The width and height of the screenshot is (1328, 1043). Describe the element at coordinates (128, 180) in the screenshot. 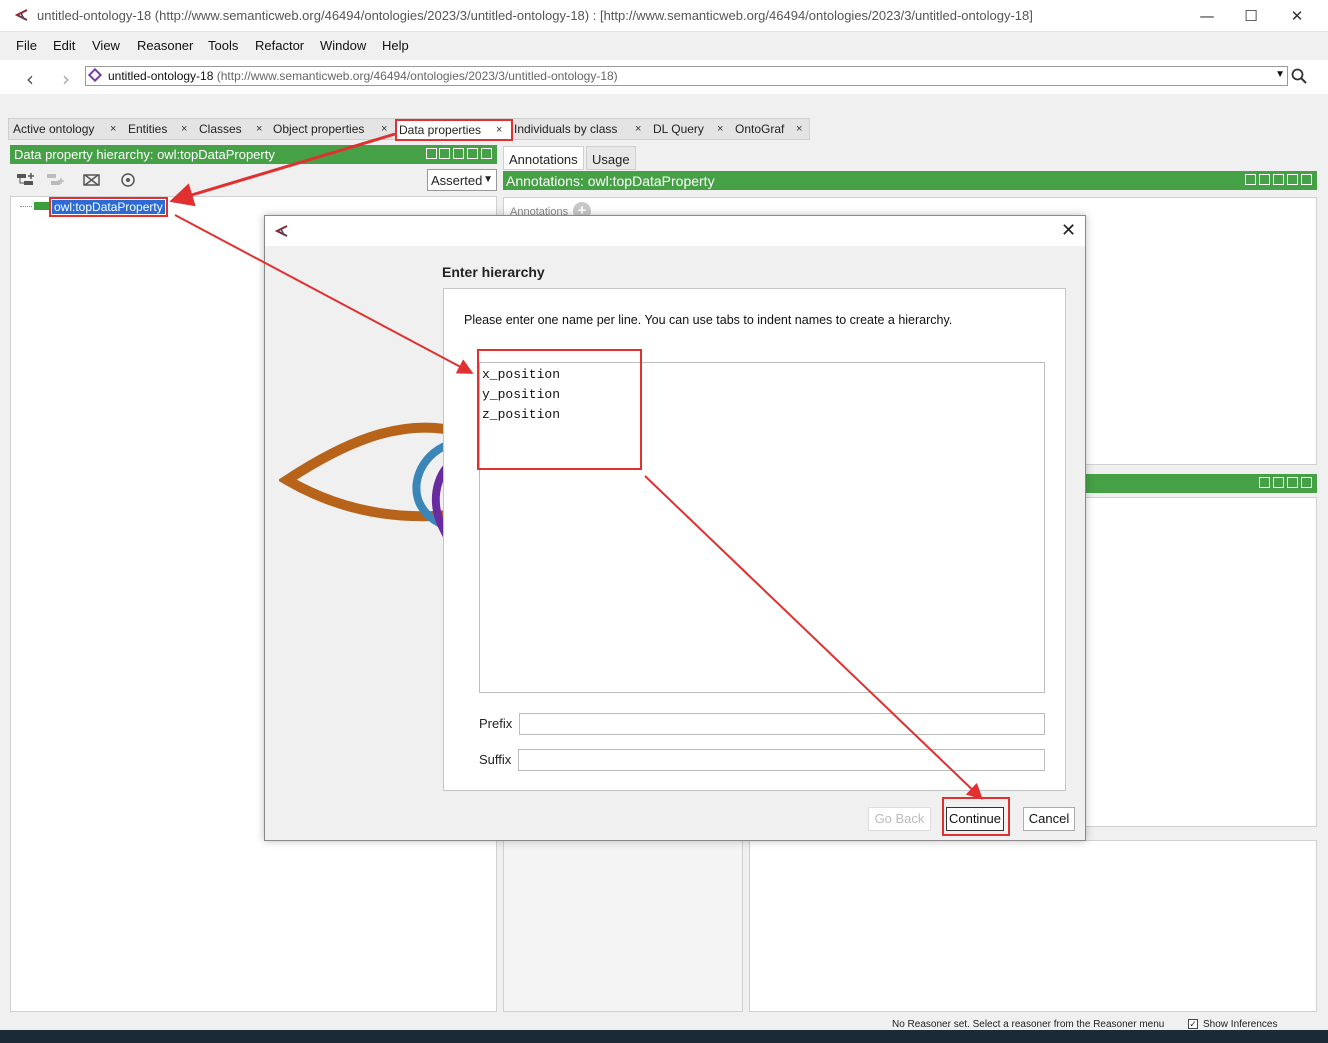

I see `find-target-icon` at that location.